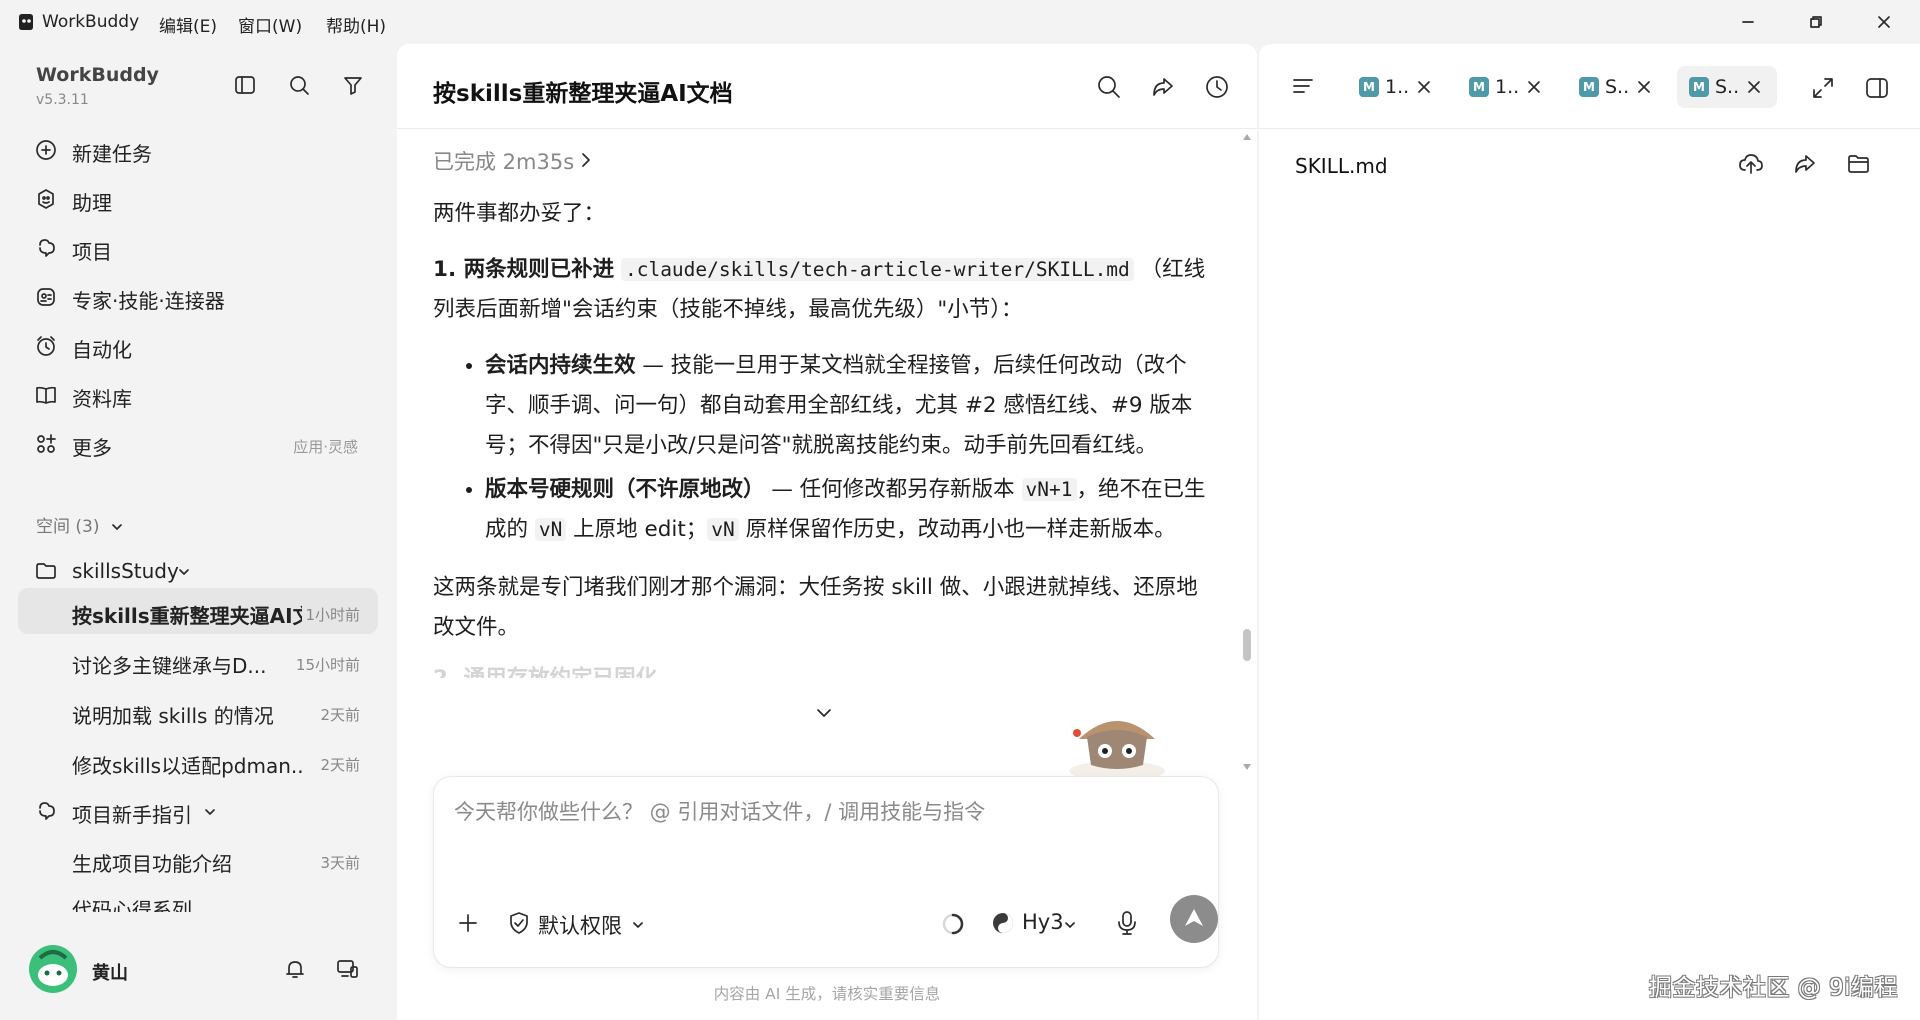 Image resolution: width=1920 pixels, height=1020 pixels. I want to click on scroll-to-bottom-icon, so click(824, 713).